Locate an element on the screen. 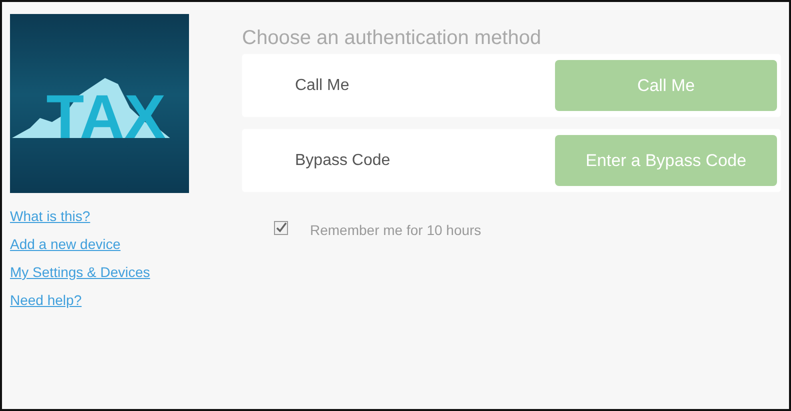 This screenshot has width=791, height=411. remember-checkbox is located at coordinates (281, 228).